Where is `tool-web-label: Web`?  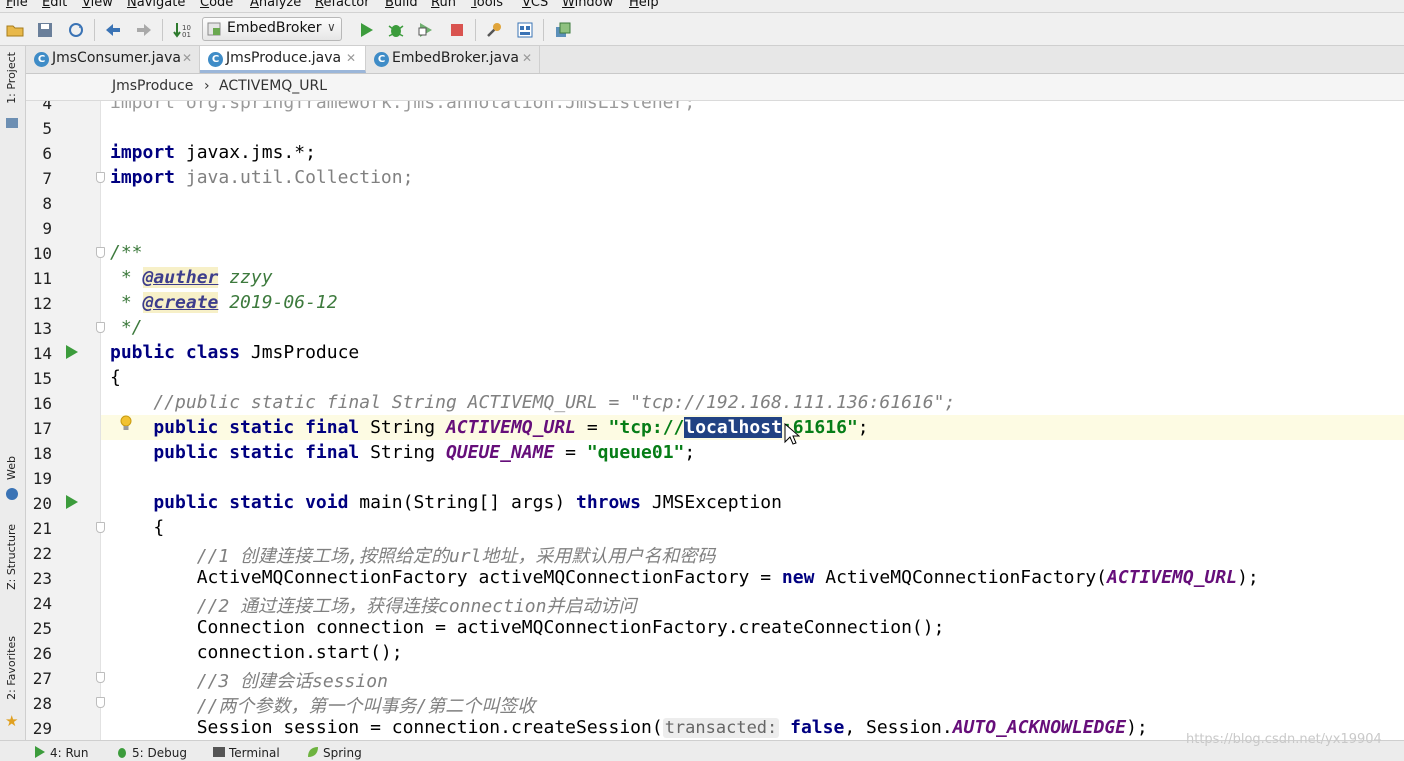 tool-web-label: Web is located at coordinates (11, 468).